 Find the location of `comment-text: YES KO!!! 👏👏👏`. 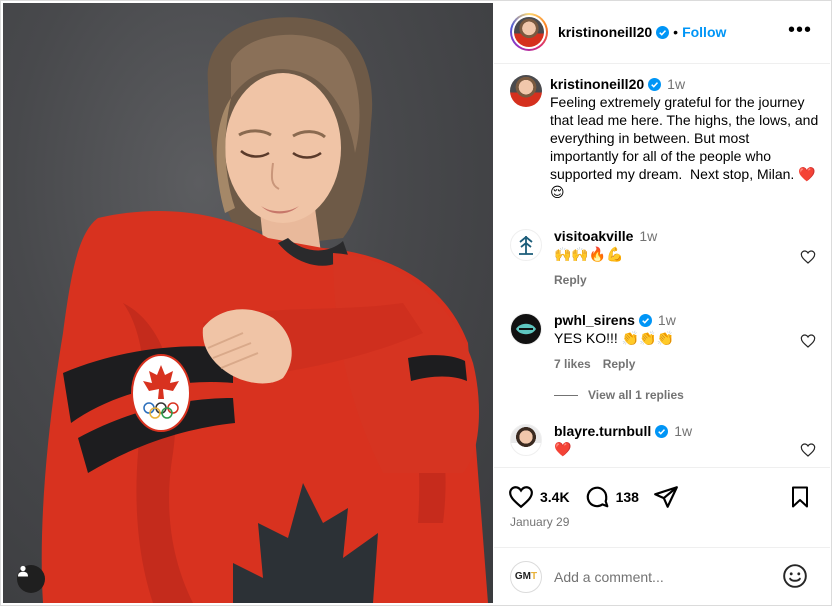

comment-text: YES KO!!! 👏👏👏 is located at coordinates (614, 338).